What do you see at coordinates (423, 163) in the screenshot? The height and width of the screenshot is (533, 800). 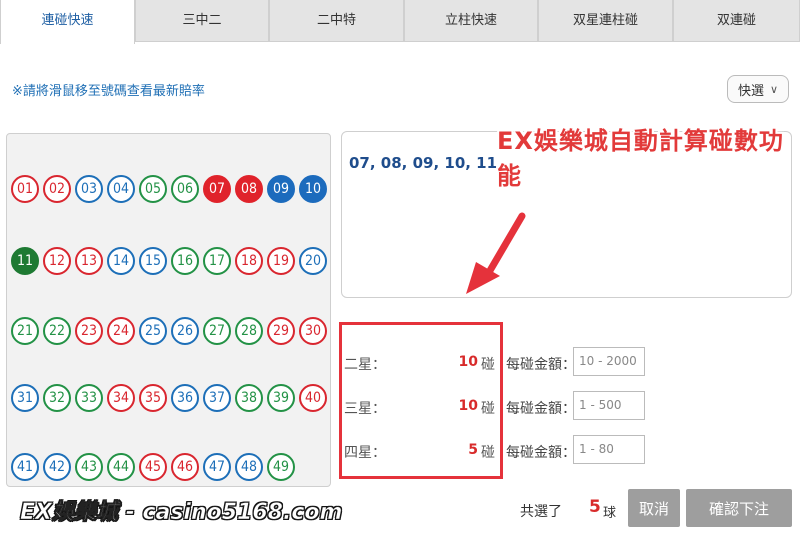 I see `selected-numbers-text: 07, 08, 09, 10, 11` at bounding box center [423, 163].